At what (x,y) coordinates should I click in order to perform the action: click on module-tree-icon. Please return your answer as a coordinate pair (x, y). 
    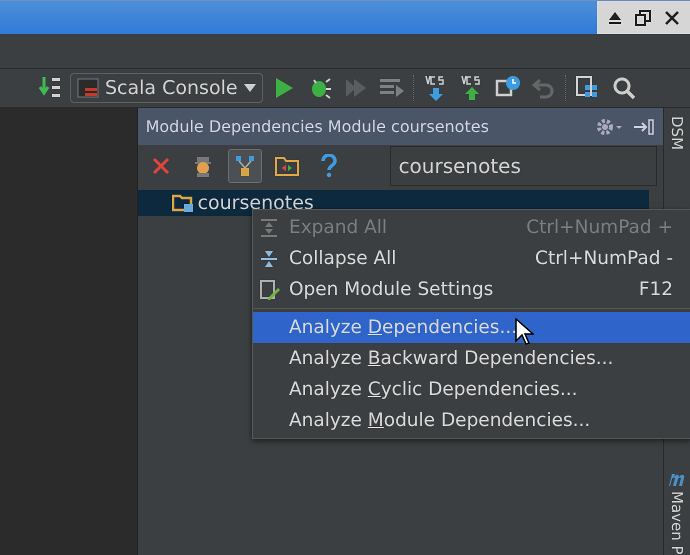
    Looking at the image, I should click on (244, 166).